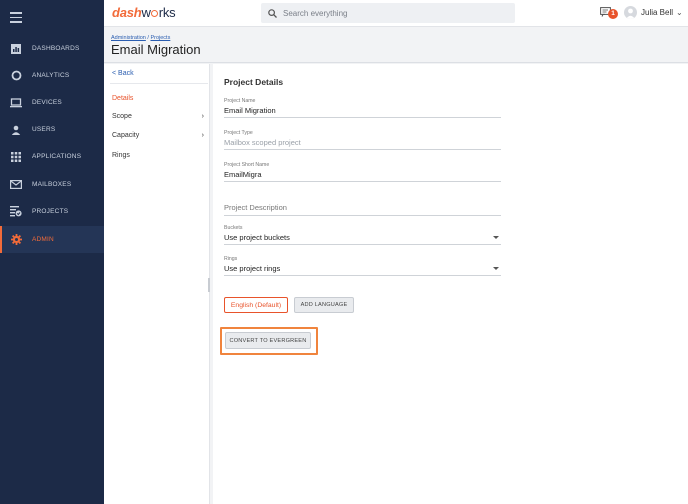  Describe the element at coordinates (383, 13) in the screenshot. I see `search-input` at that location.